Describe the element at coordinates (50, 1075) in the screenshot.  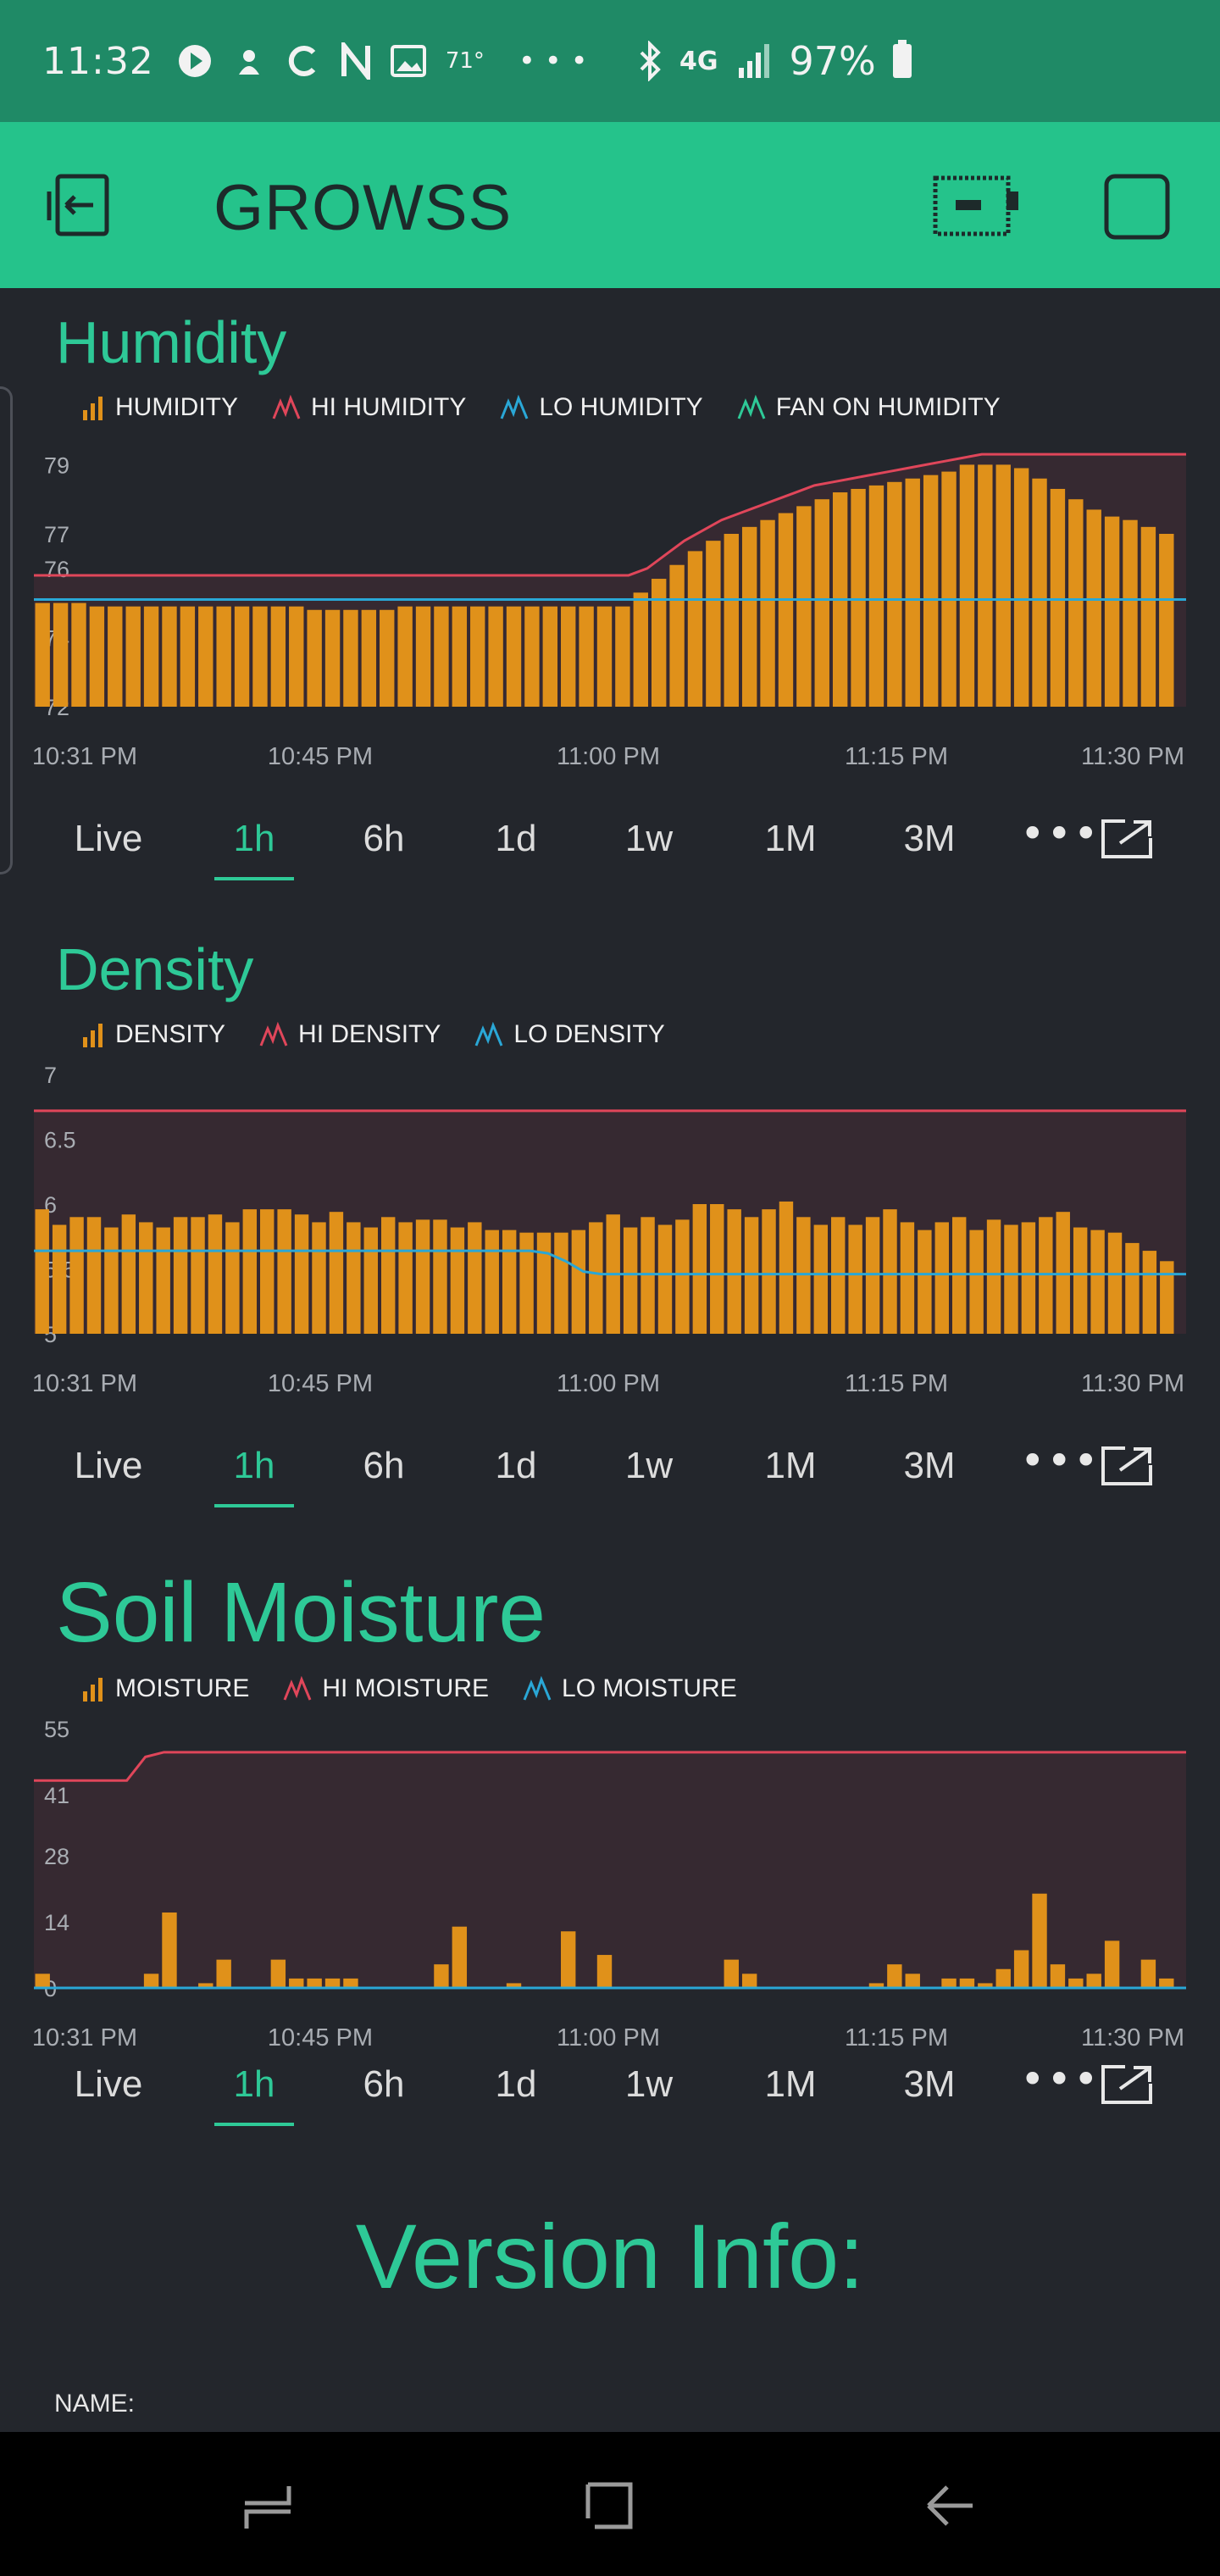
I see `y-tick-label: 7` at that location.